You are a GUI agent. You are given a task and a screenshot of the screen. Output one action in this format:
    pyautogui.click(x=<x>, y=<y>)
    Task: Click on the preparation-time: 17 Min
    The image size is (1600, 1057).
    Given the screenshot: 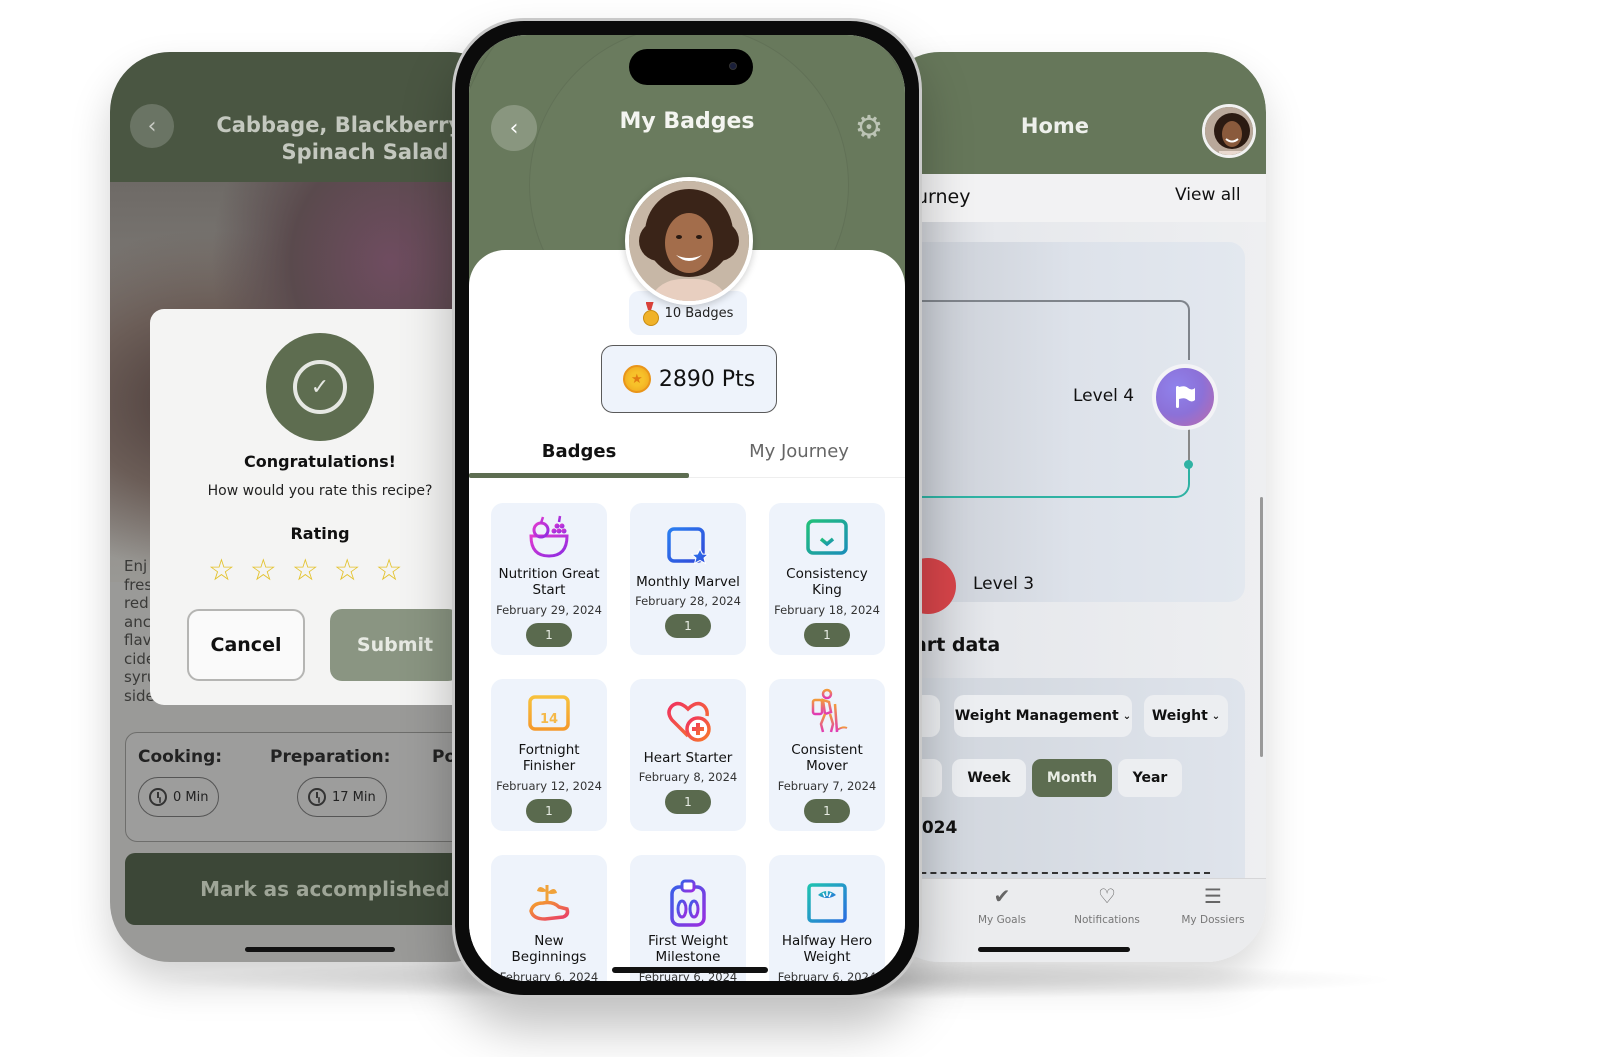 What is the action you would take?
    pyautogui.click(x=342, y=797)
    